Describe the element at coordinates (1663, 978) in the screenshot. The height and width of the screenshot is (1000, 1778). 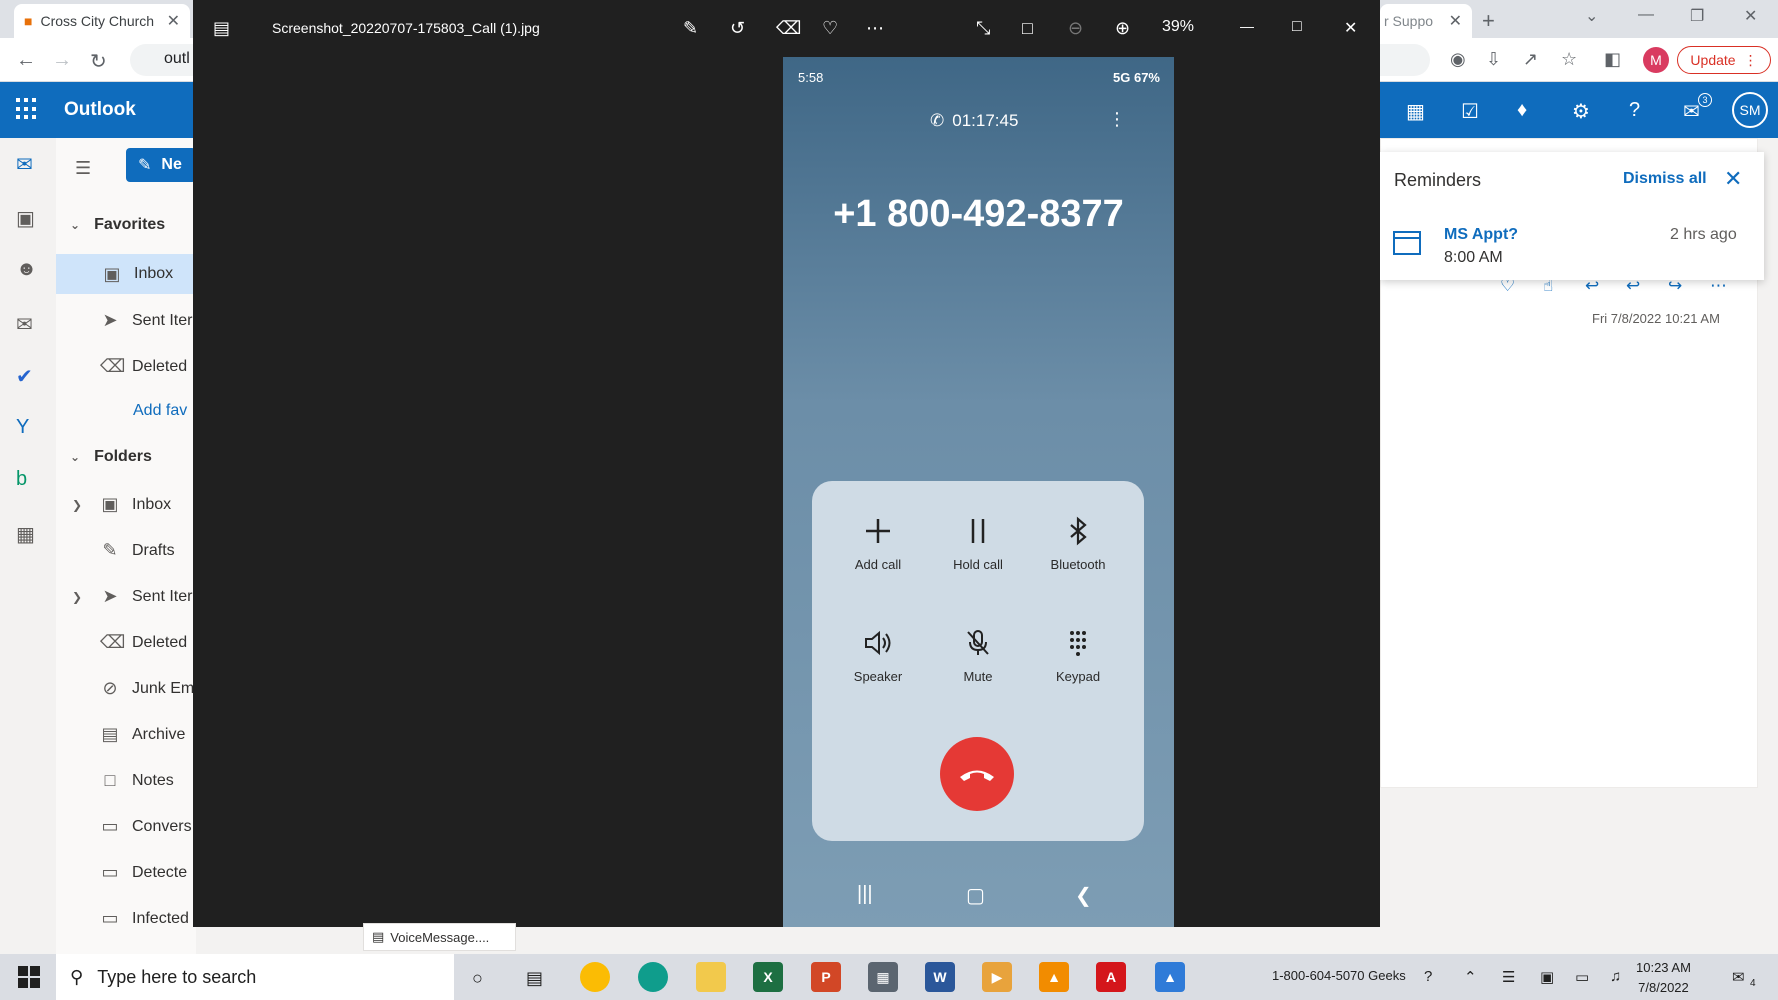
I see `taskbar-clock: 10:23 AM 7/8/2022` at that location.